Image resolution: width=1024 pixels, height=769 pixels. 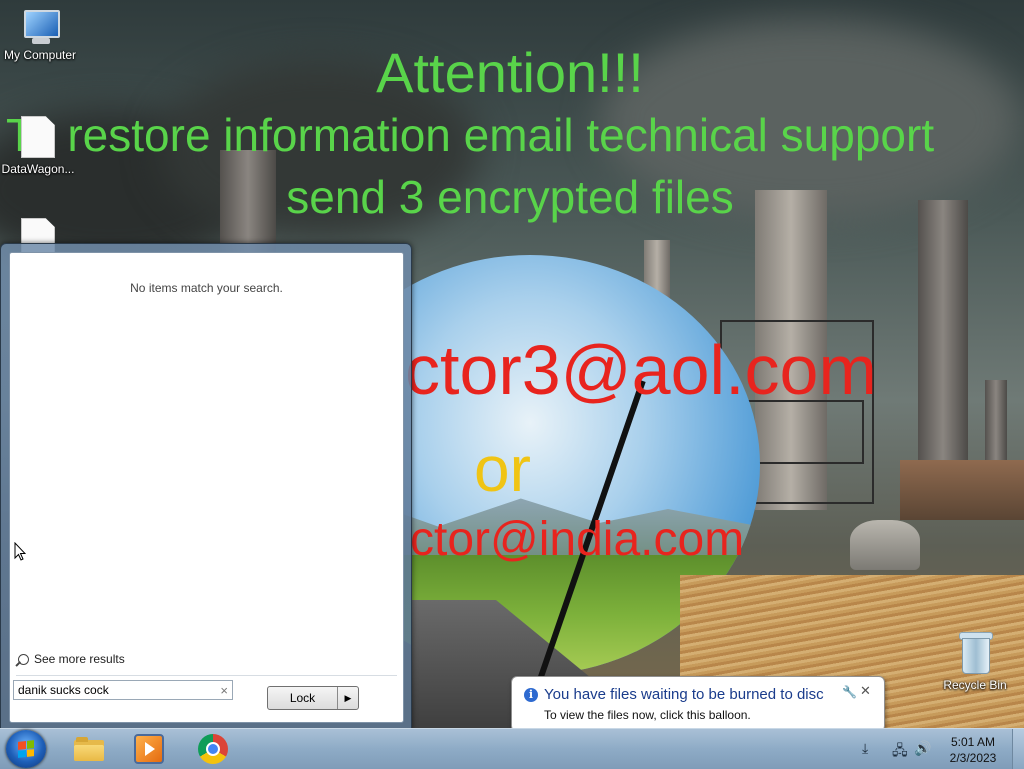 I want to click on folder-icon, so click(x=89, y=749).